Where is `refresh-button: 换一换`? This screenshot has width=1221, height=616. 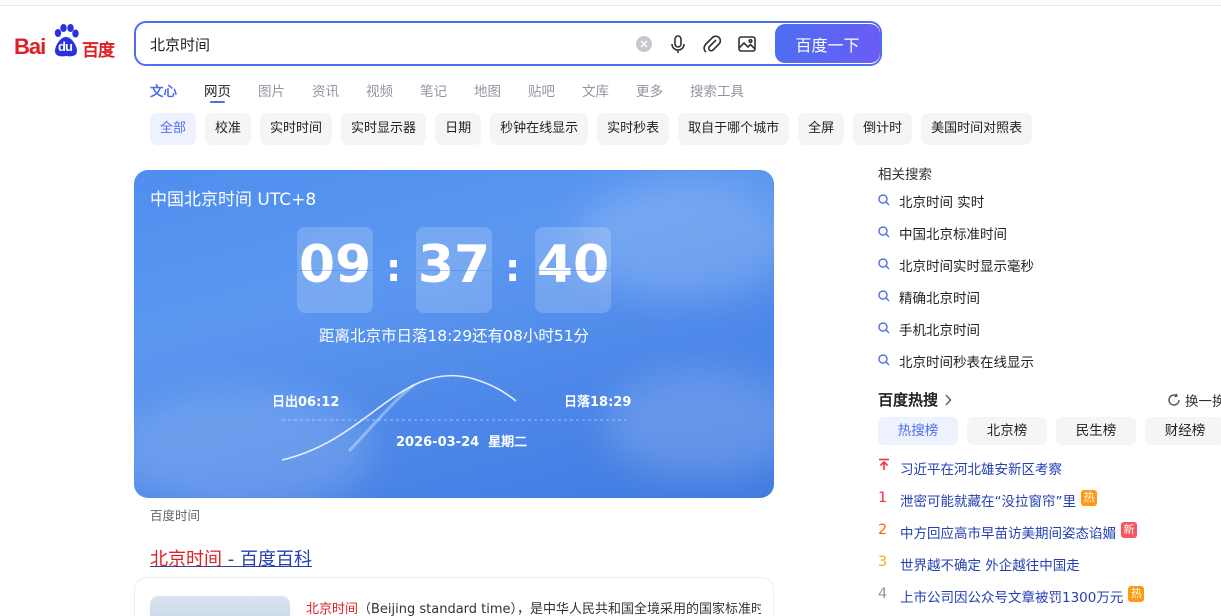 refresh-button: 换一换 is located at coordinates (1194, 400).